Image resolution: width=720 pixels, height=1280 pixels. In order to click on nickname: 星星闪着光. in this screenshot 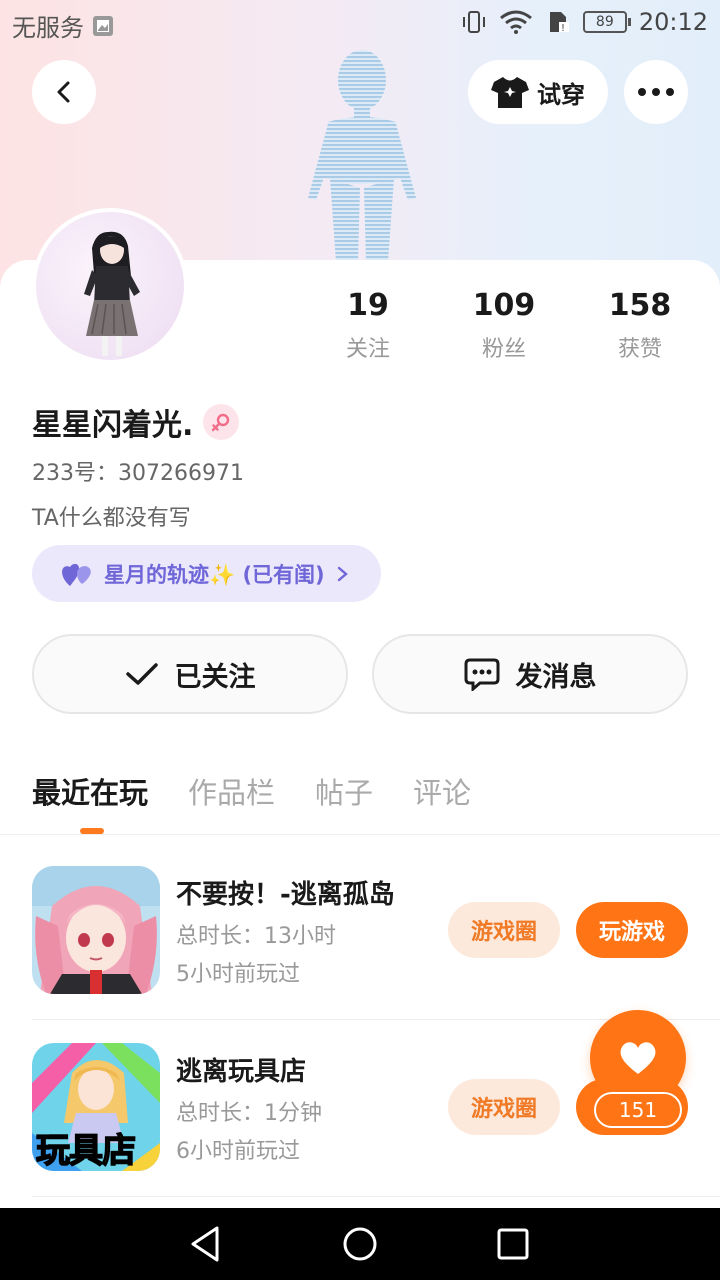, I will do `click(113, 425)`.